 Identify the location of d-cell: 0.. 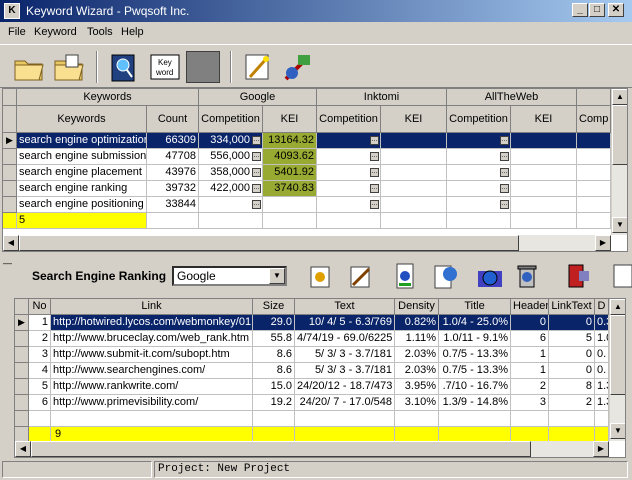
(602, 355).